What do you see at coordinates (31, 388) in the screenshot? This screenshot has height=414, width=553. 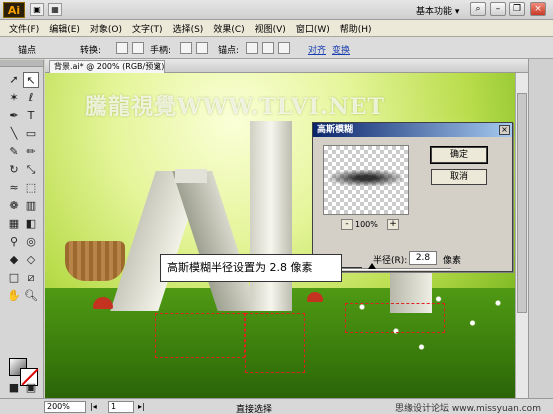 I see `screen-mode-icon: ▣` at bounding box center [31, 388].